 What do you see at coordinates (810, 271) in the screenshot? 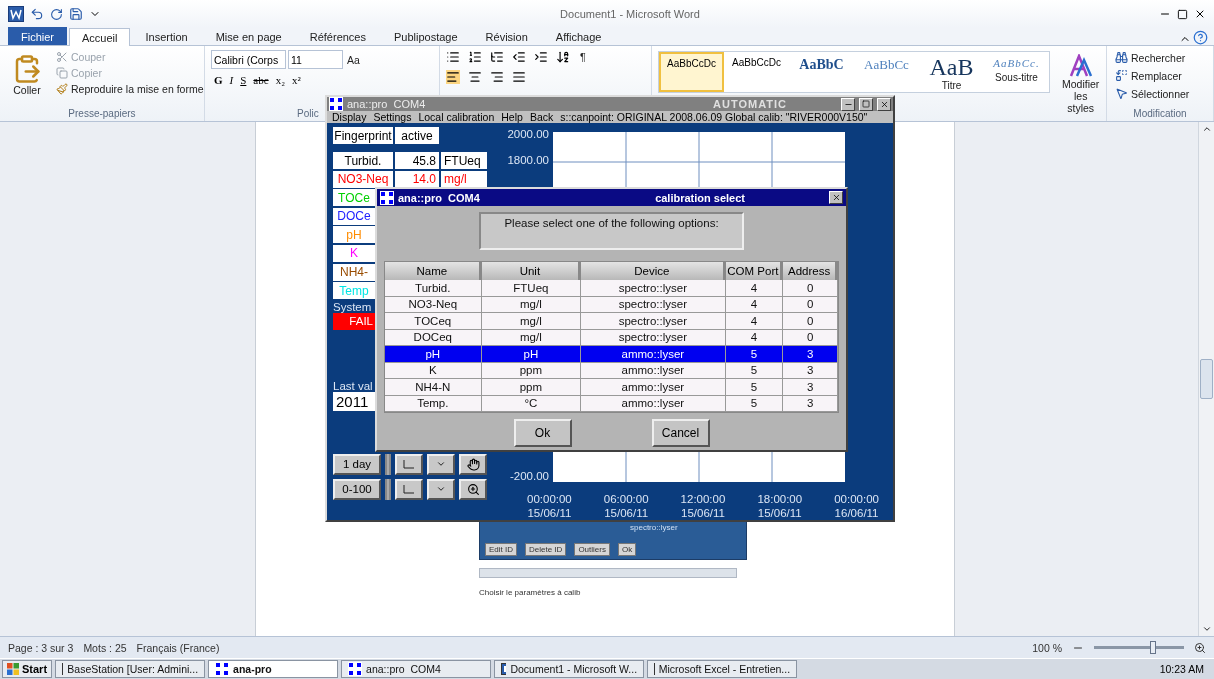
I see `column-header: Address` at bounding box center [810, 271].